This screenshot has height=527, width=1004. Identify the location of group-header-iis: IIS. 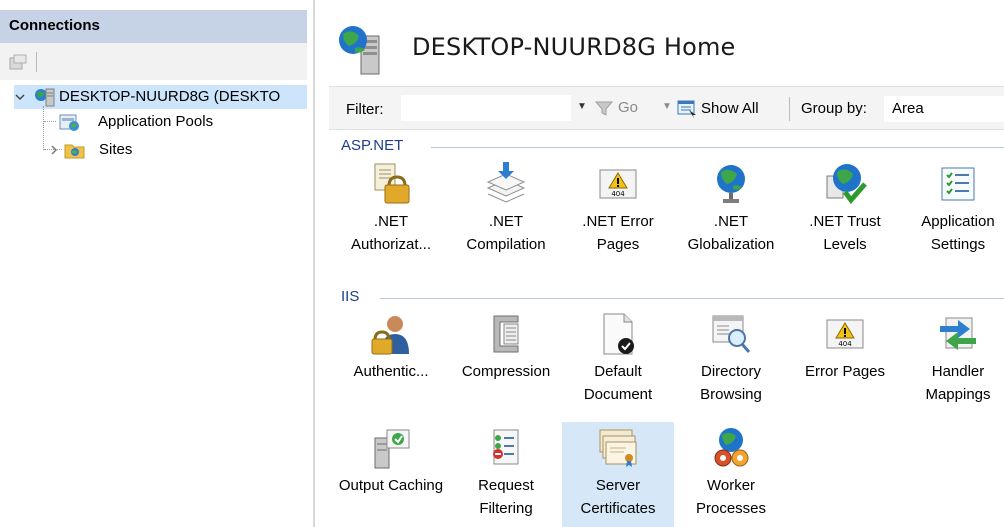
(350, 296).